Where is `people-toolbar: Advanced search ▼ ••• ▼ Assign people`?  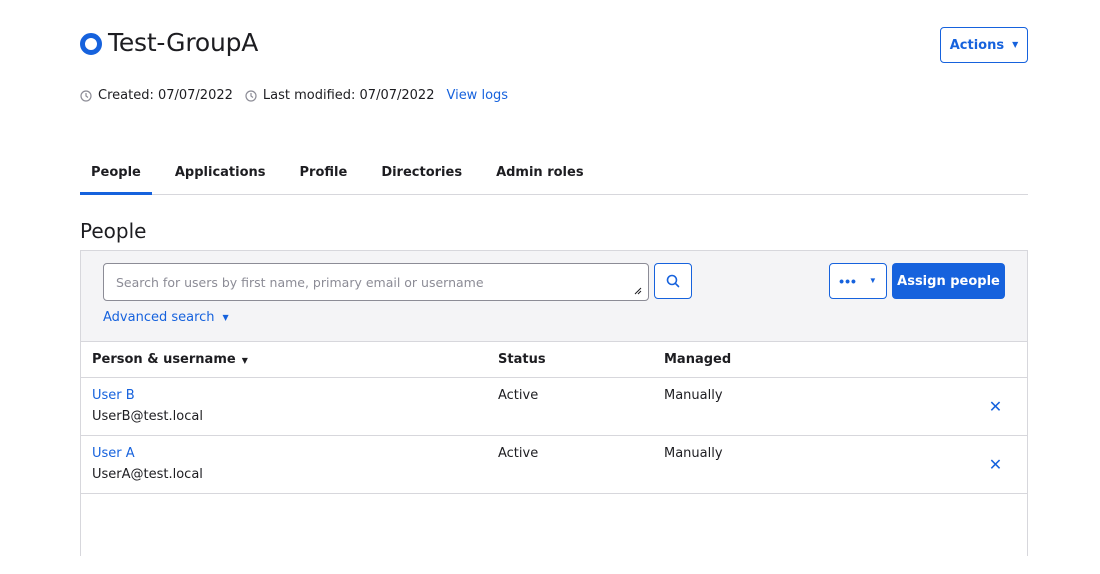
people-toolbar: Advanced search ▼ ••• ▼ Assign people is located at coordinates (554, 296).